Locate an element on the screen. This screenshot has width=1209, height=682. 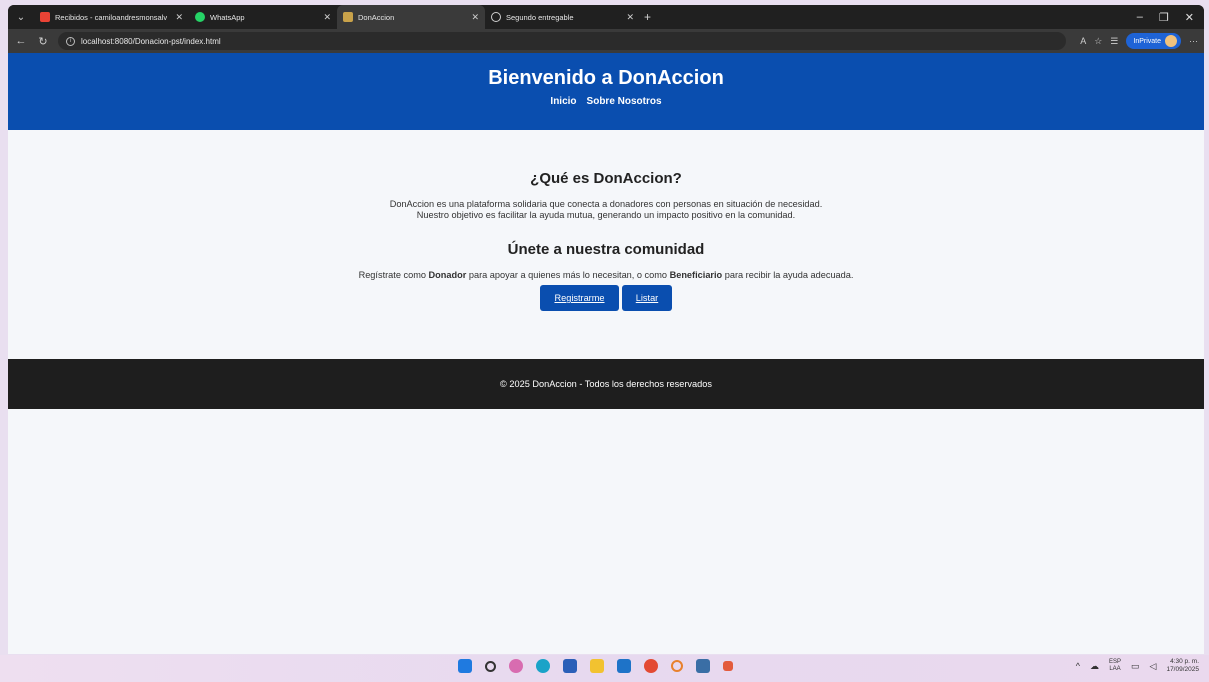
taskbar-apps is located at coordinates (595, 666).